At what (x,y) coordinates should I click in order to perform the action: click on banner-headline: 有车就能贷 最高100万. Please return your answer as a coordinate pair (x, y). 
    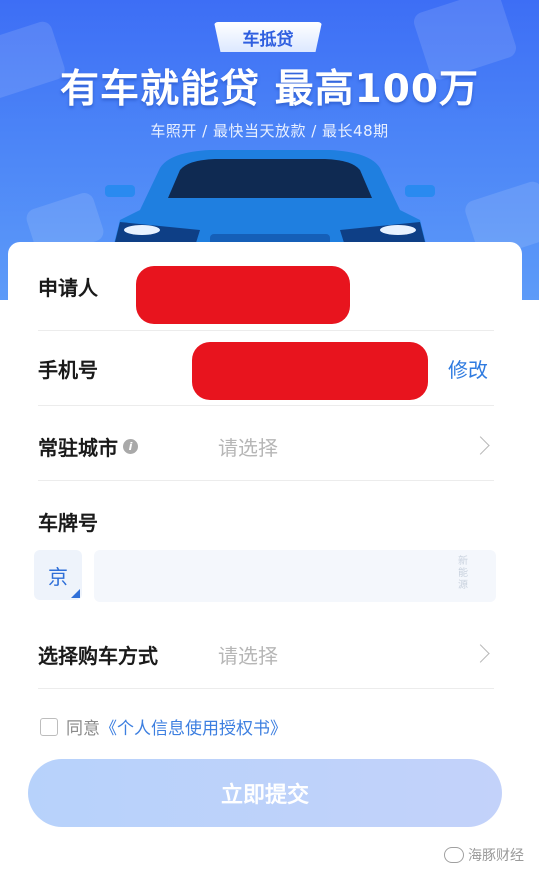
    Looking at the image, I should click on (269, 89).